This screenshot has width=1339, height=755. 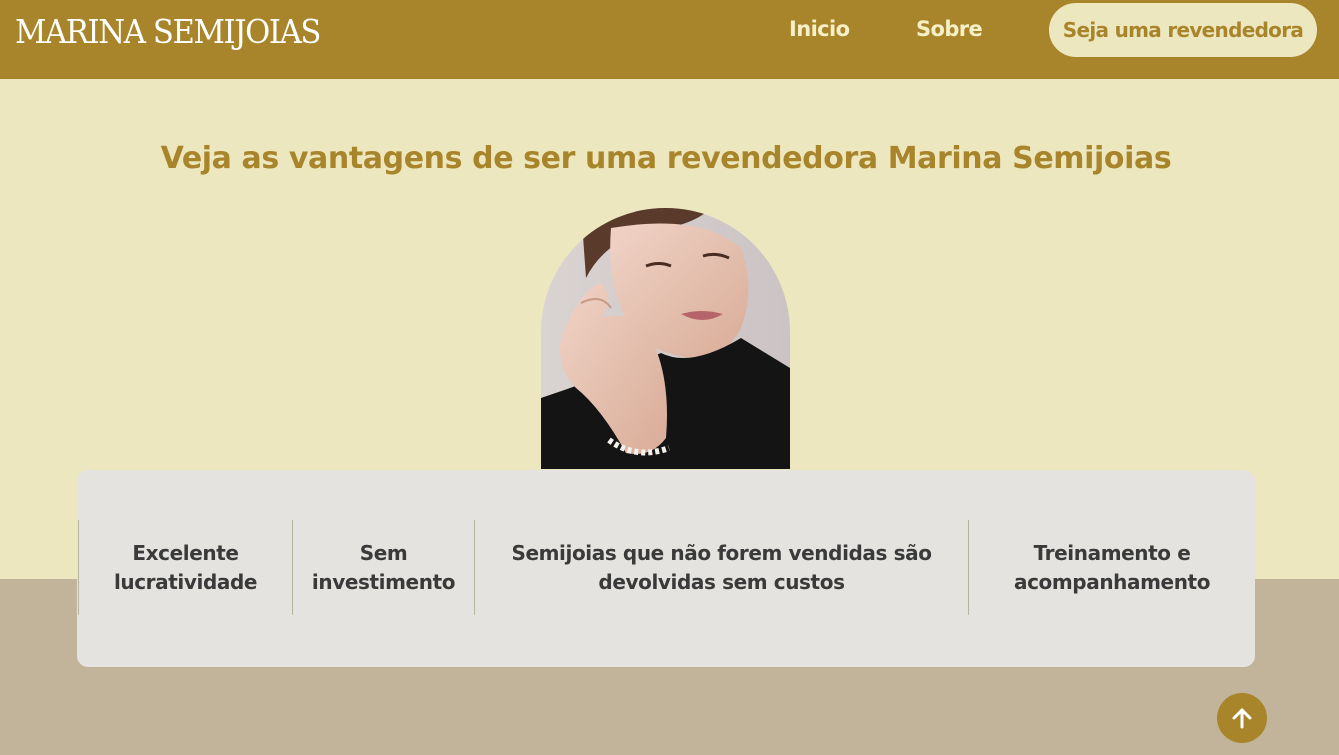 I want to click on scroll-to-top-button, so click(x=1242, y=718).